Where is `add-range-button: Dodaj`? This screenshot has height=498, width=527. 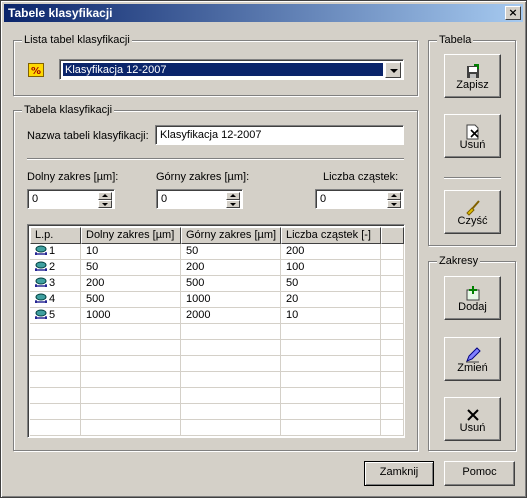
add-range-button: Dodaj is located at coordinates (472, 298).